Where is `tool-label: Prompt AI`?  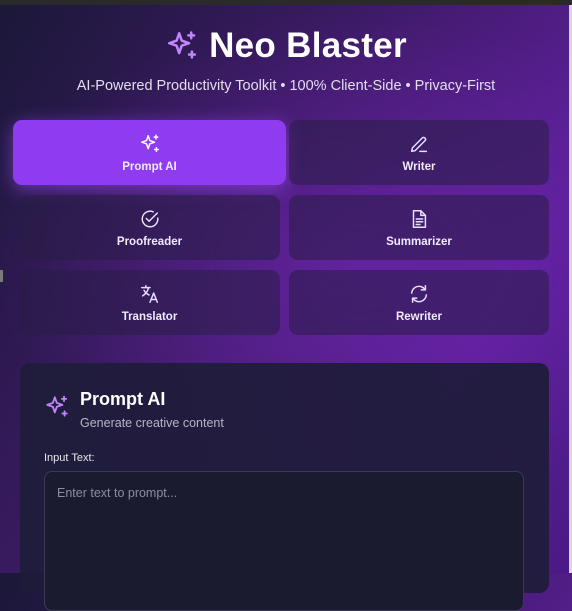 tool-label: Prompt AI is located at coordinates (149, 166).